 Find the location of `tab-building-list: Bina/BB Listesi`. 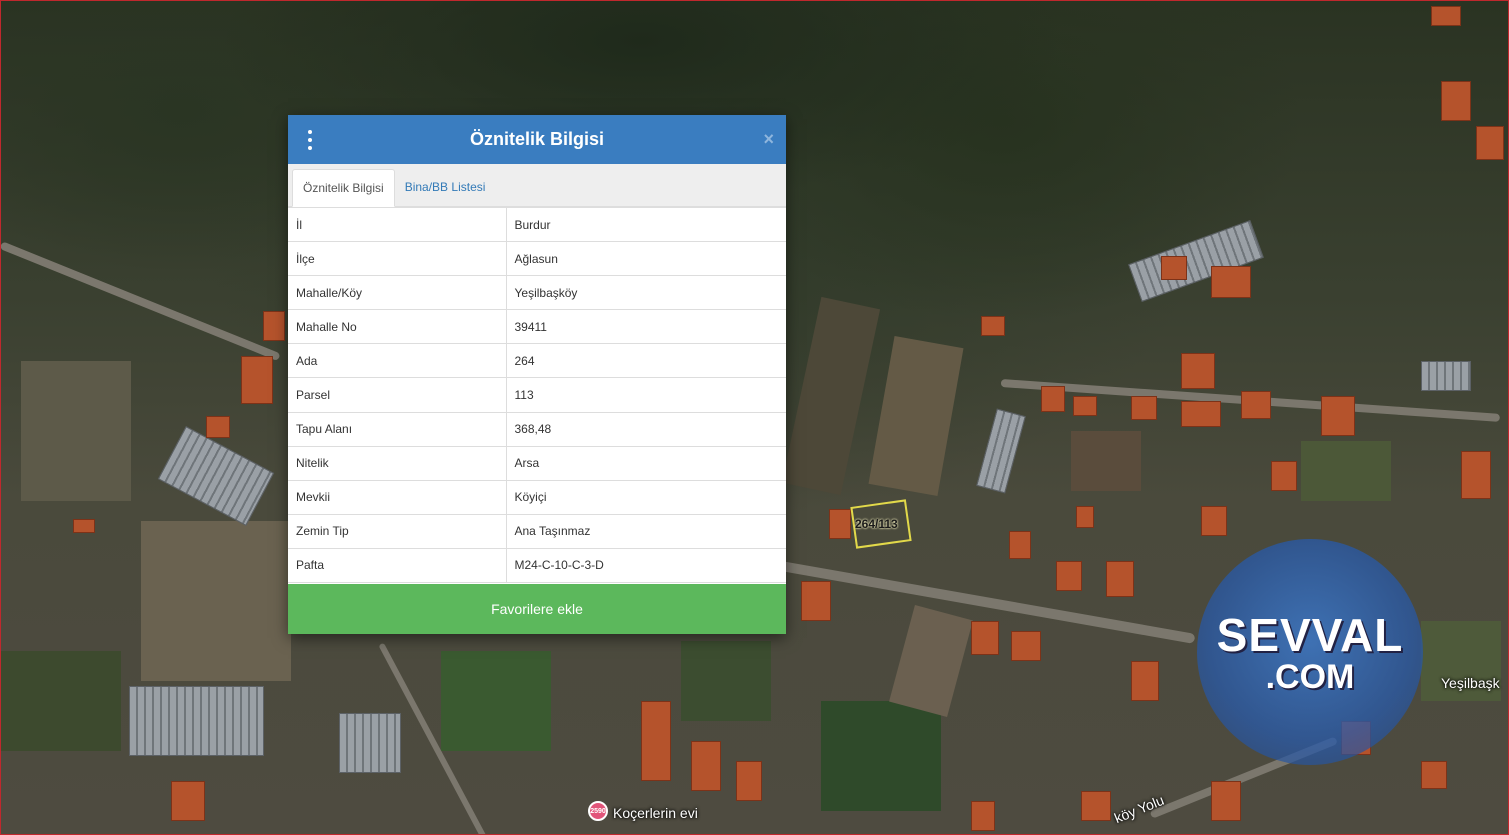

tab-building-list: Bina/BB Listesi is located at coordinates (445, 187).